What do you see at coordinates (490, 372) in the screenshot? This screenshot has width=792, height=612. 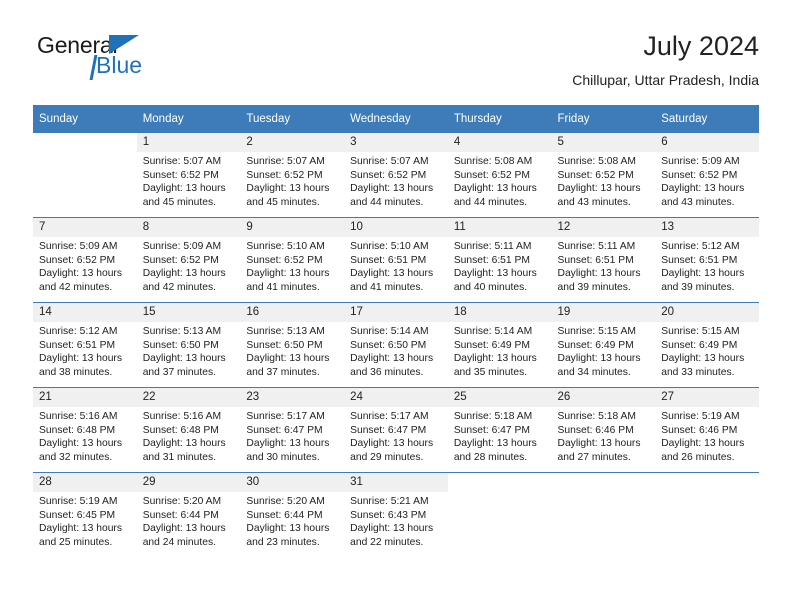 I see `daylight-text-line2: and 35 minutes.` at bounding box center [490, 372].